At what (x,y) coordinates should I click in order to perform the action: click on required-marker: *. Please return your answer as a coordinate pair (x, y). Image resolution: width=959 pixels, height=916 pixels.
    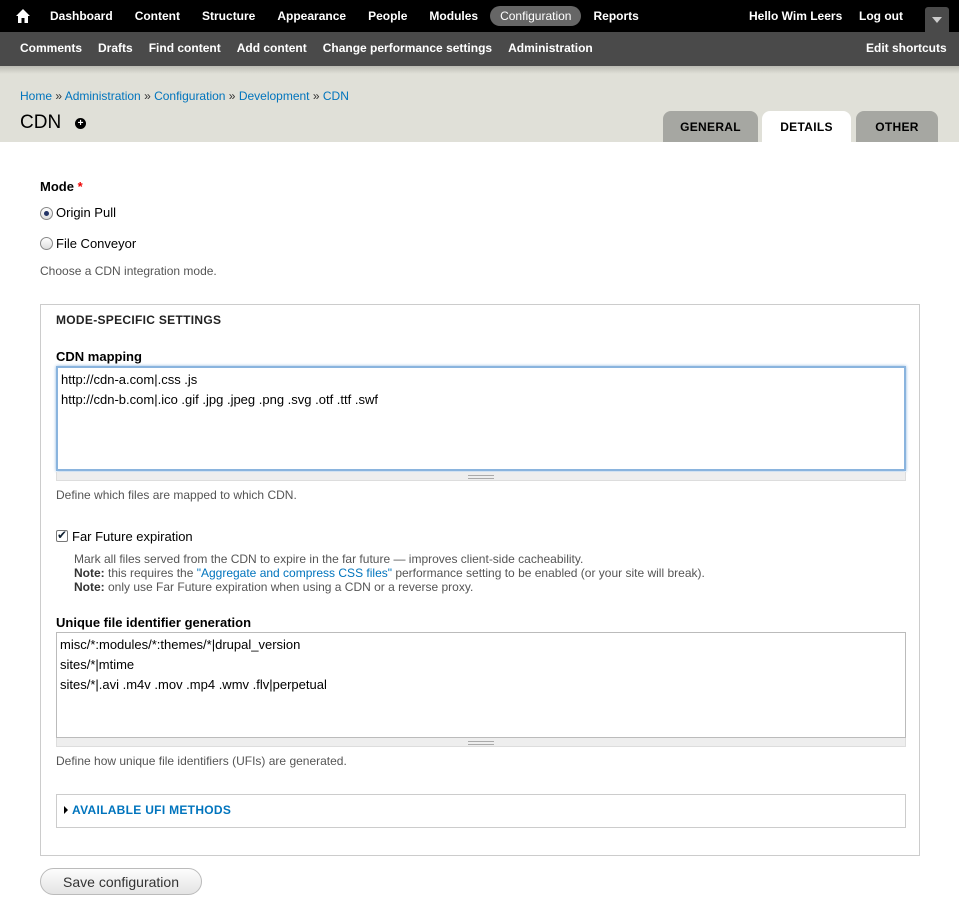
    Looking at the image, I should click on (80, 186).